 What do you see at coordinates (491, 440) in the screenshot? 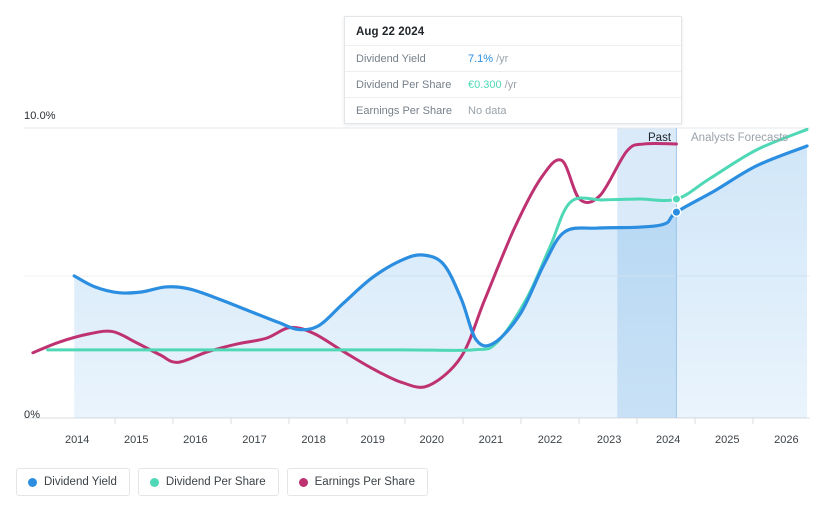
I see `x-axis-tick-label: 2021` at bounding box center [491, 440].